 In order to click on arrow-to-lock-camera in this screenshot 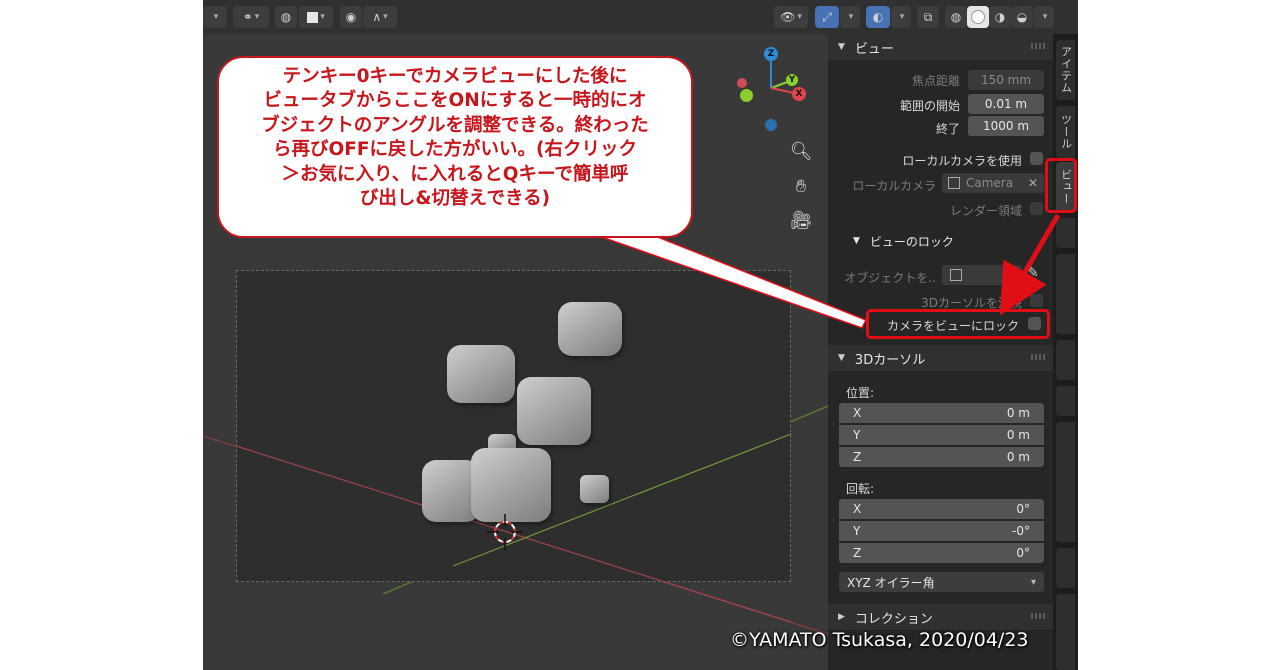, I will do `click(1030, 264)`.